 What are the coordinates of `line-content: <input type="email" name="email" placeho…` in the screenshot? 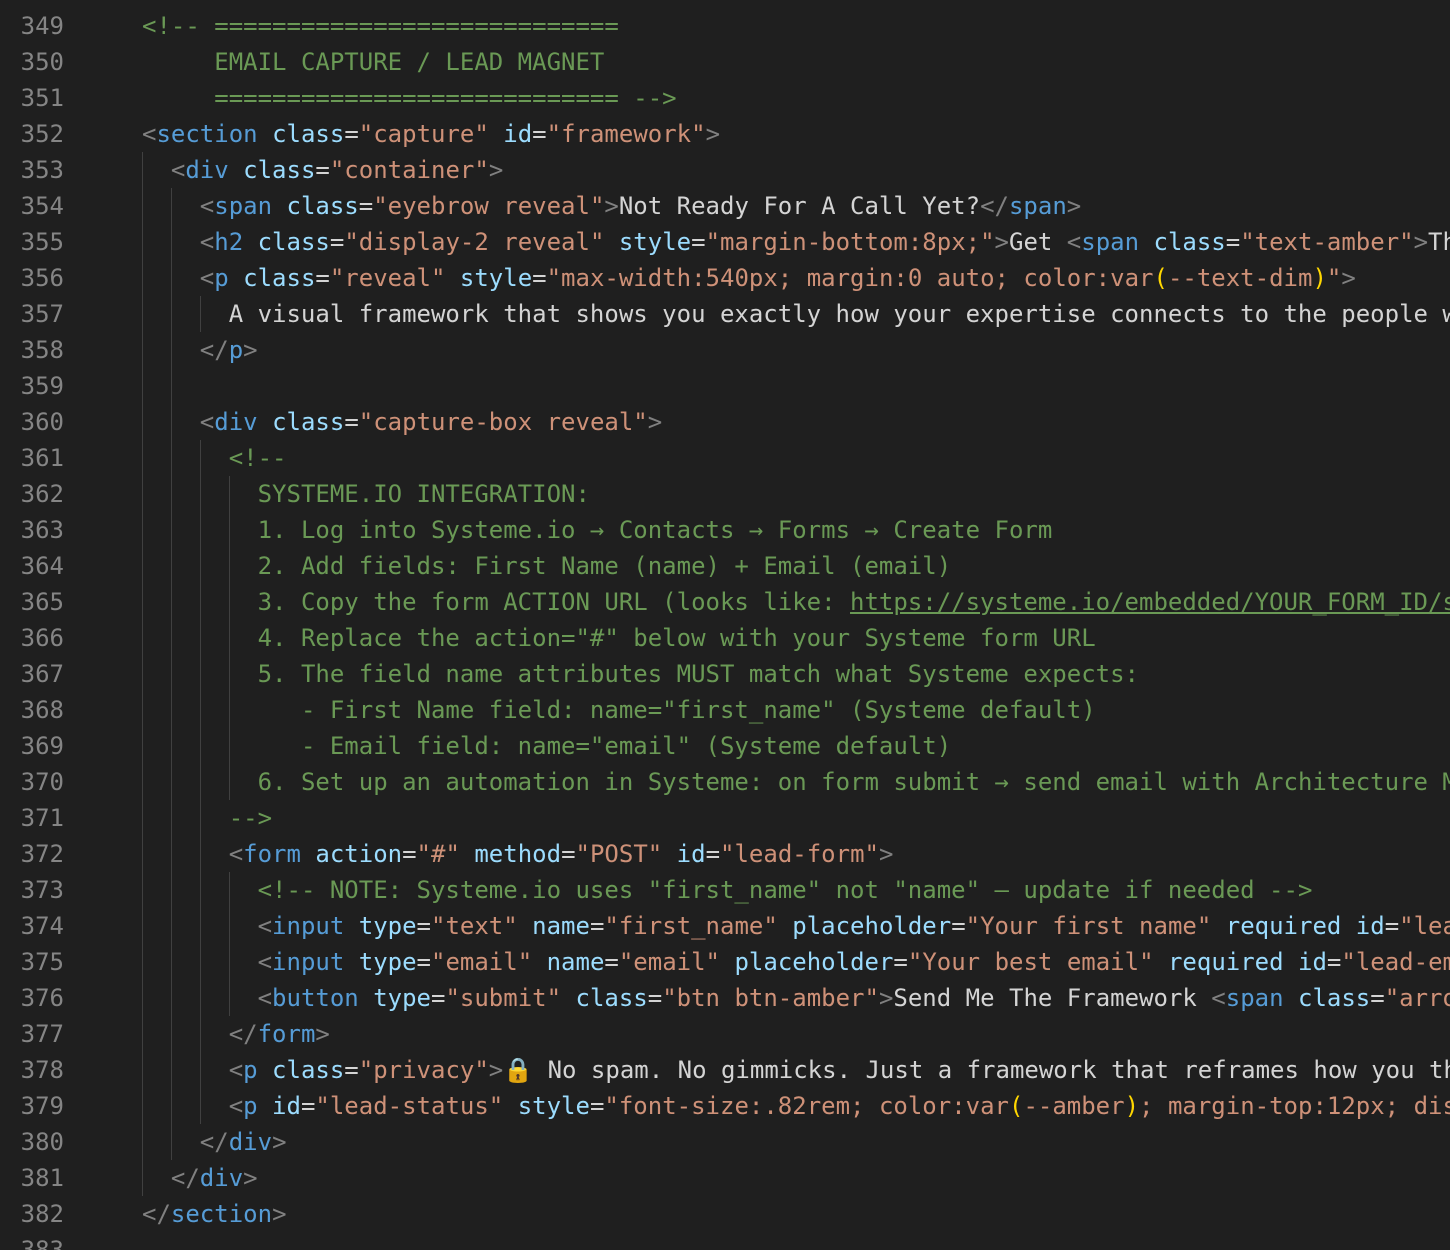 It's located at (854, 962).